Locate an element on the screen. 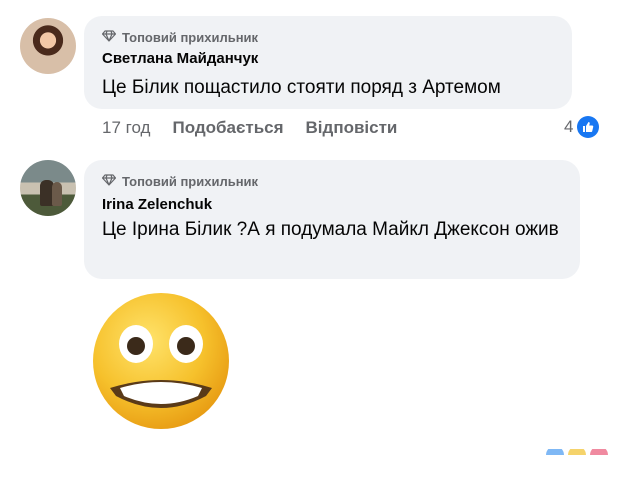 The width and height of the screenshot is (620, 484). reaction-summary is located at coordinates (579, 448).